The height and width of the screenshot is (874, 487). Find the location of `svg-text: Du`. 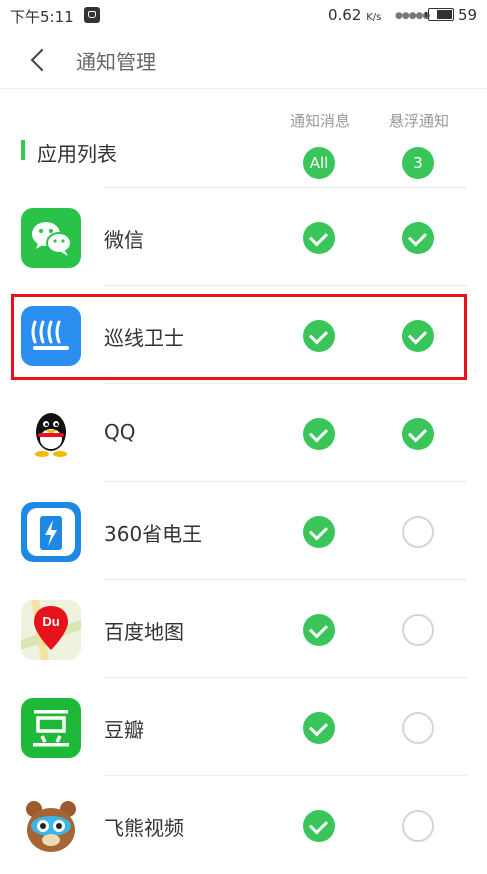

svg-text: Du is located at coordinates (50, 621).